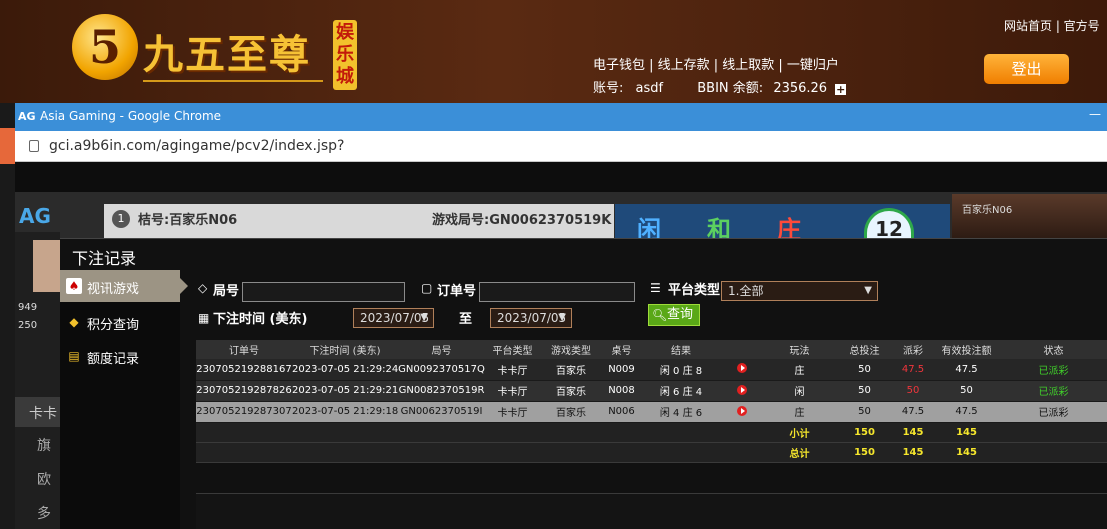 The height and width of the screenshot is (529, 1107). I want to click on subtotal-valid-bet: 145, so click(966, 432).